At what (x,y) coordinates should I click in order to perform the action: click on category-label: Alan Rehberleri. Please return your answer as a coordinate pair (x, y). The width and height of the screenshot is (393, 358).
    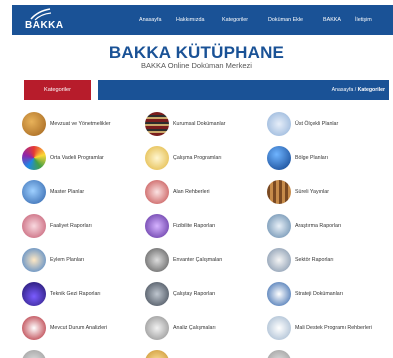
    Looking at the image, I should click on (191, 192).